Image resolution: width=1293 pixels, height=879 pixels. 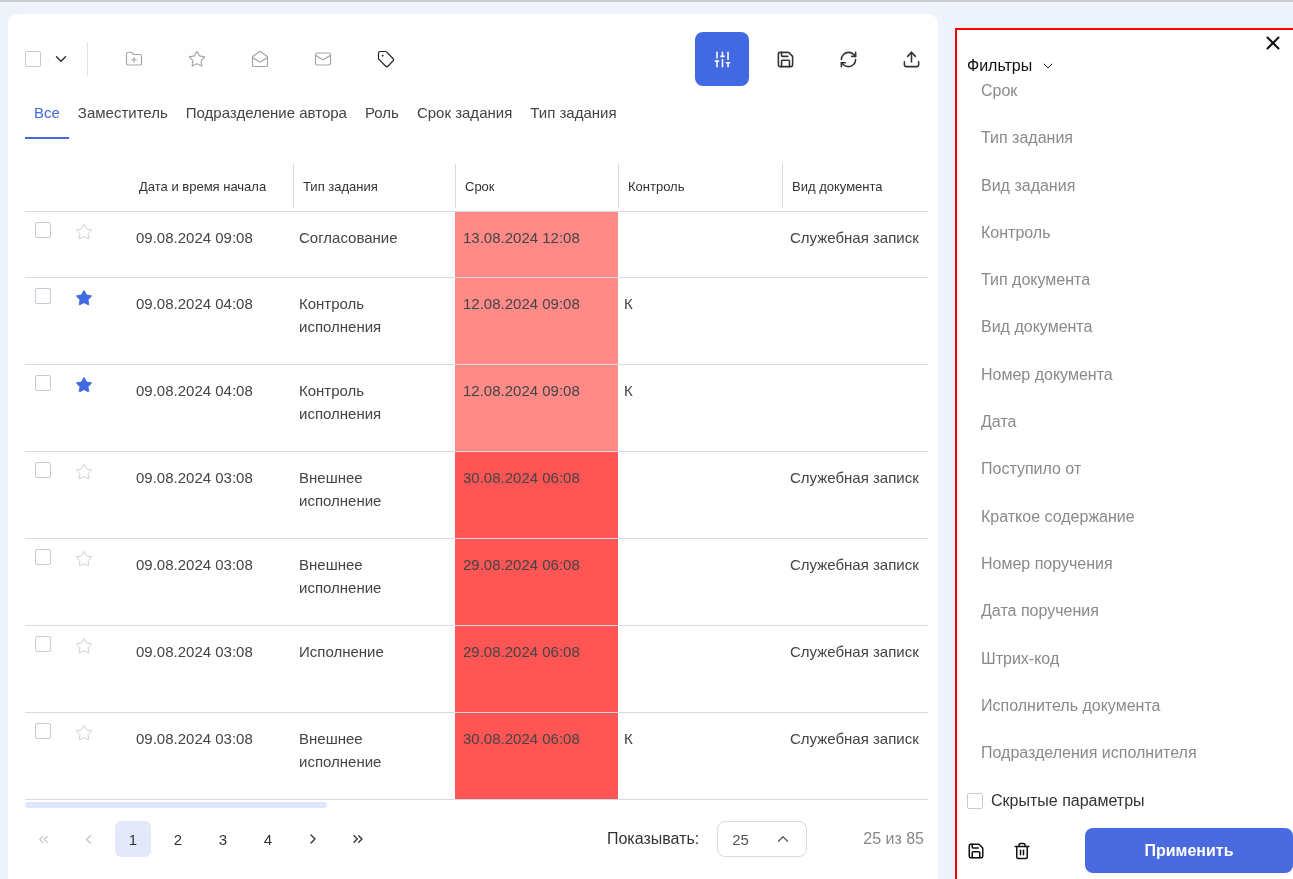 What do you see at coordinates (700, 186) in the screenshot?
I see `column-header: Контроль` at bounding box center [700, 186].